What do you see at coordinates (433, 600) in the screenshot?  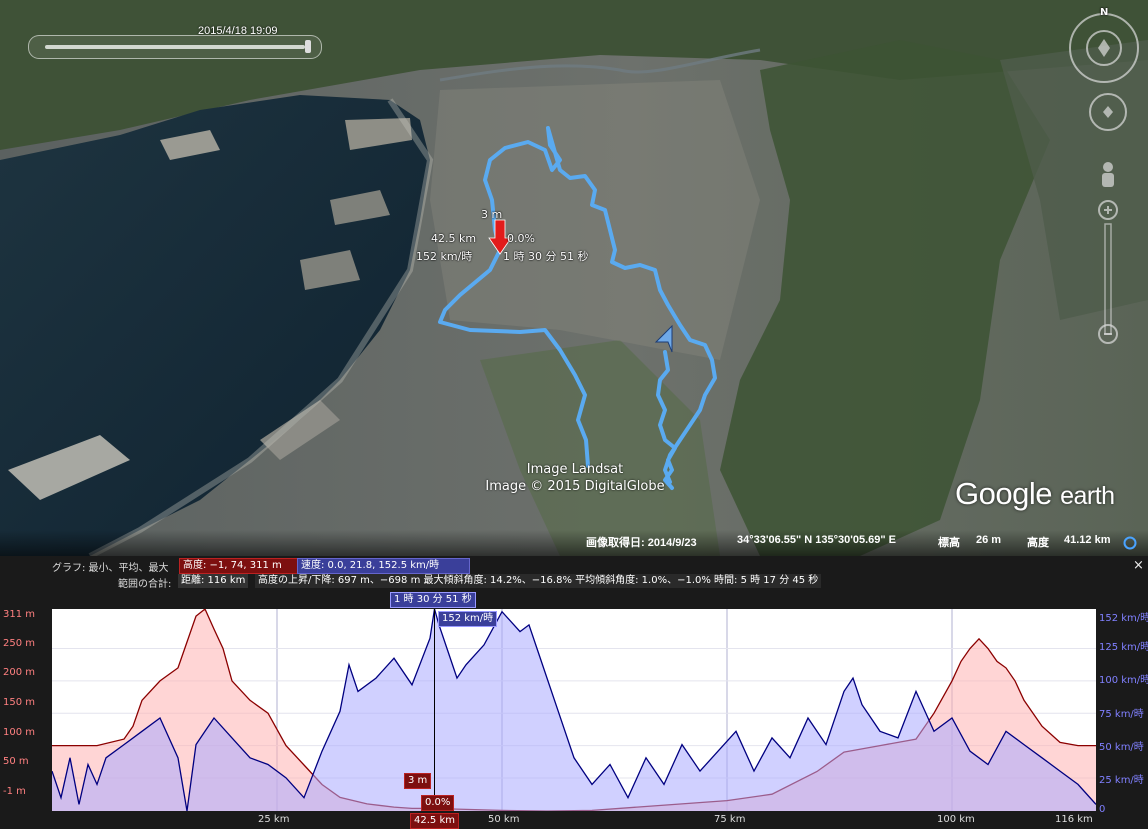 I see `cursor-time-chip: 1 時 30 分 51 秒` at bounding box center [433, 600].